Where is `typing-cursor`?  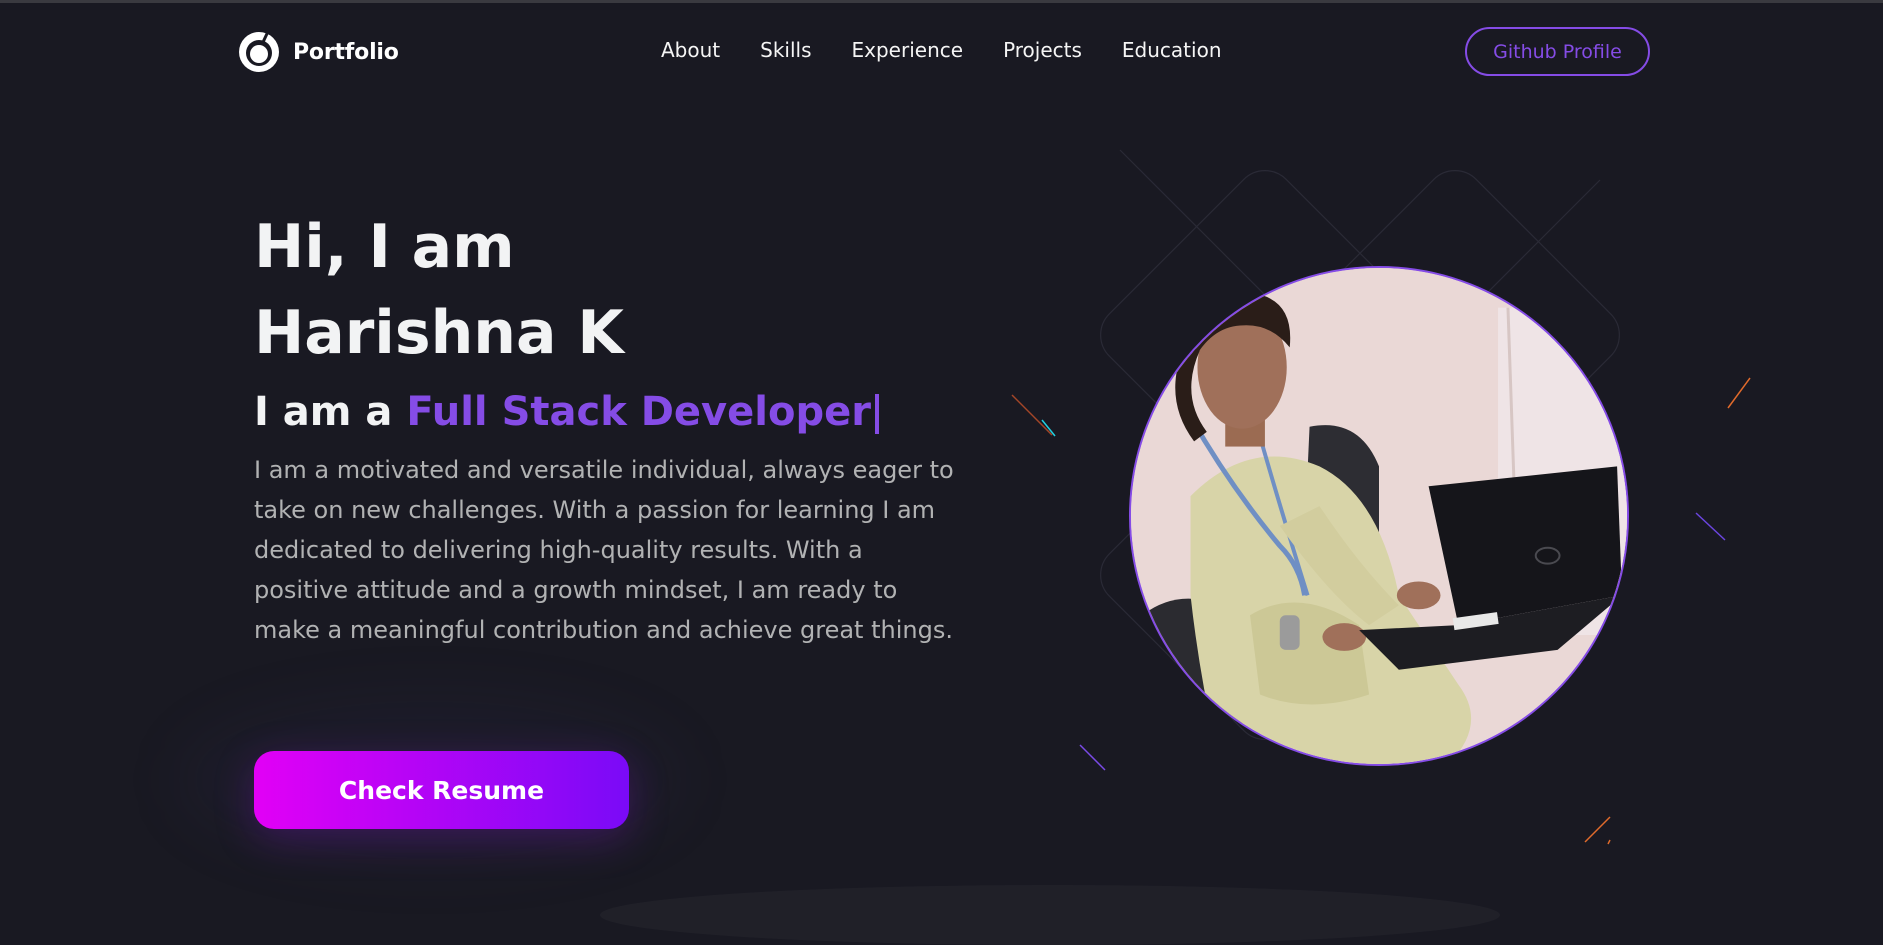
typing-cursor is located at coordinates (876, 414).